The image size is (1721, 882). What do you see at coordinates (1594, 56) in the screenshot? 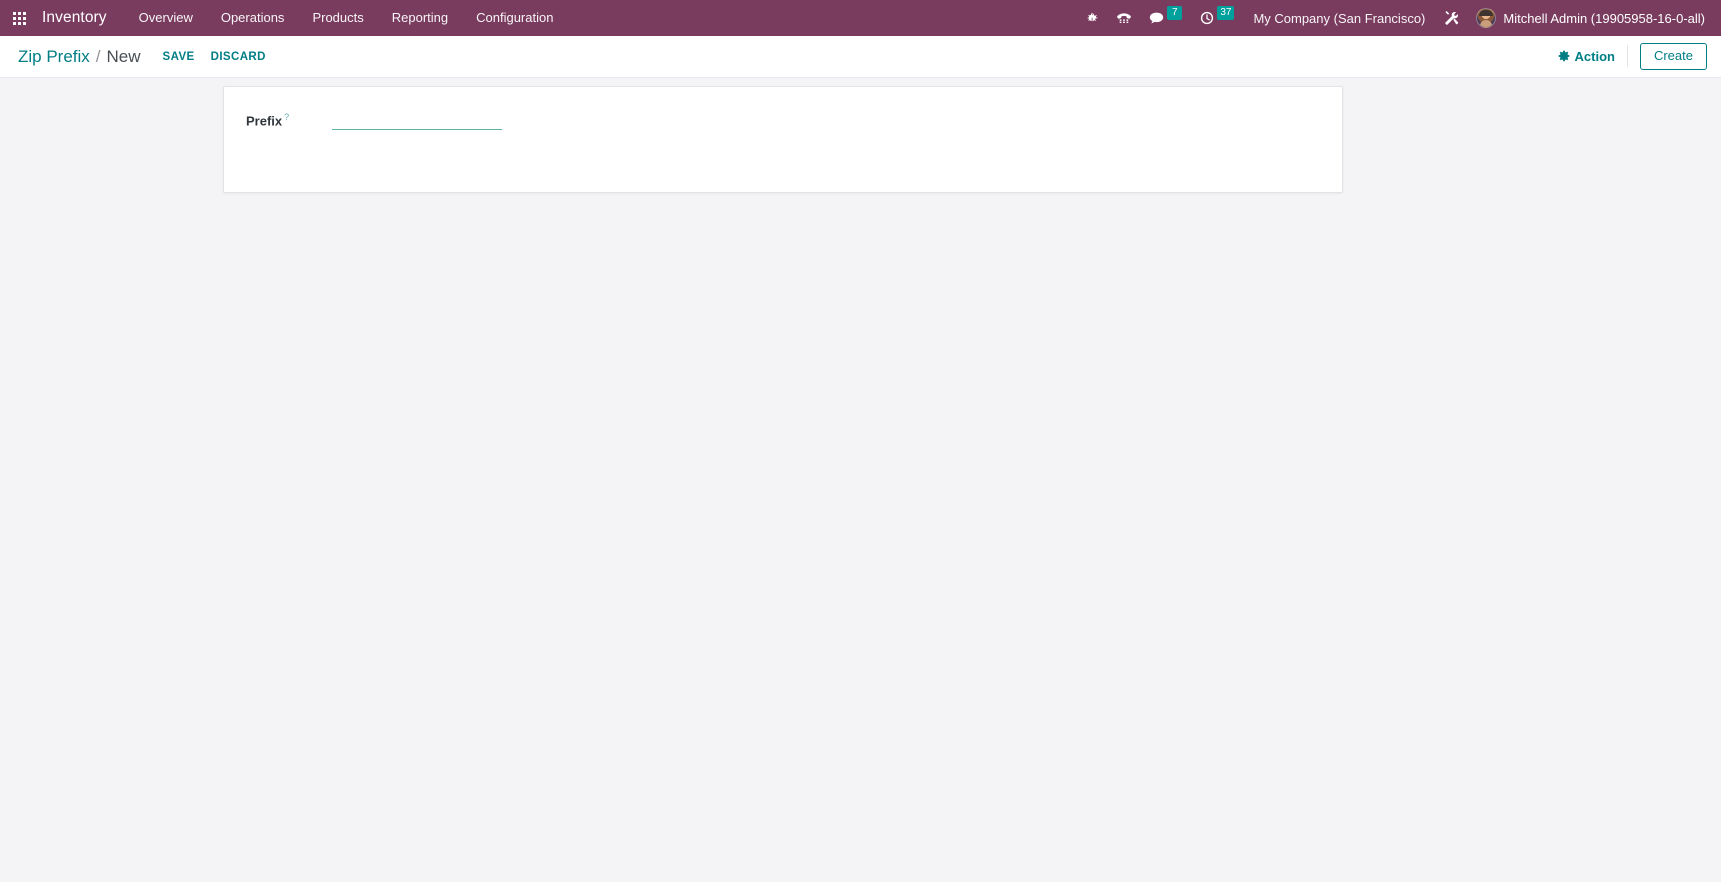
I see `action-menu-label: Action` at bounding box center [1594, 56].